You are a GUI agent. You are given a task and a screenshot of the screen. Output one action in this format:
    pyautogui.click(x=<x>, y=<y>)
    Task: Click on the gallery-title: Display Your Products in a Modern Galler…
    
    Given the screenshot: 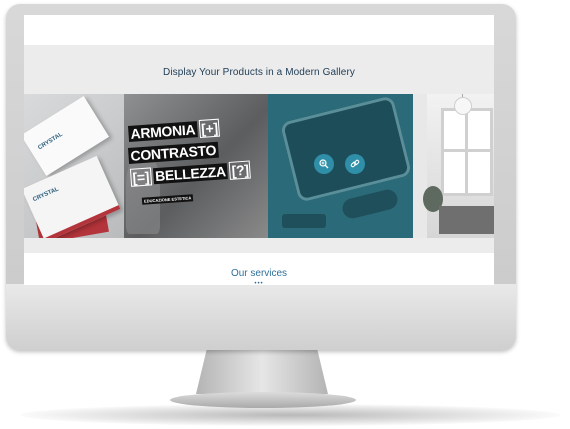 What is the action you would take?
    pyautogui.click(x=259, y=72)
    